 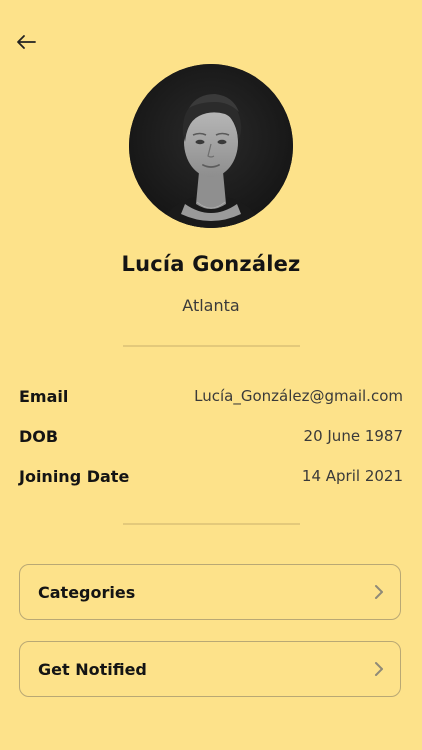 I want to click on info-row-email: Email Lucía_González@gmail.com, so click(x=211, y=396).